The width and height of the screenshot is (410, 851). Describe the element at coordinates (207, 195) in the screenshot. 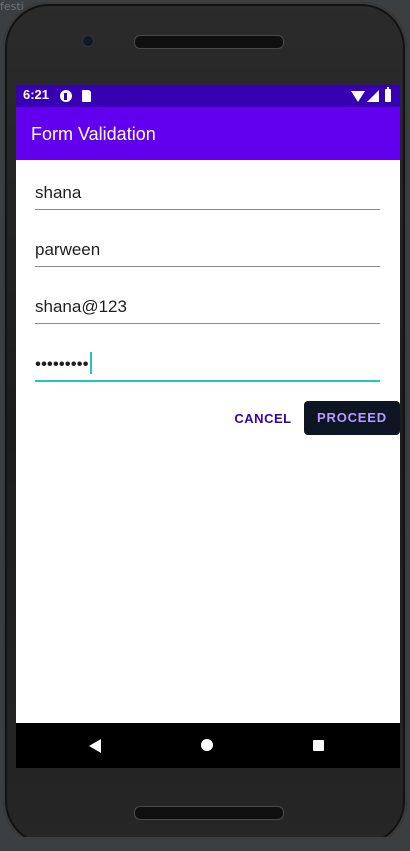

I see `first-name-field: shana` at that location.